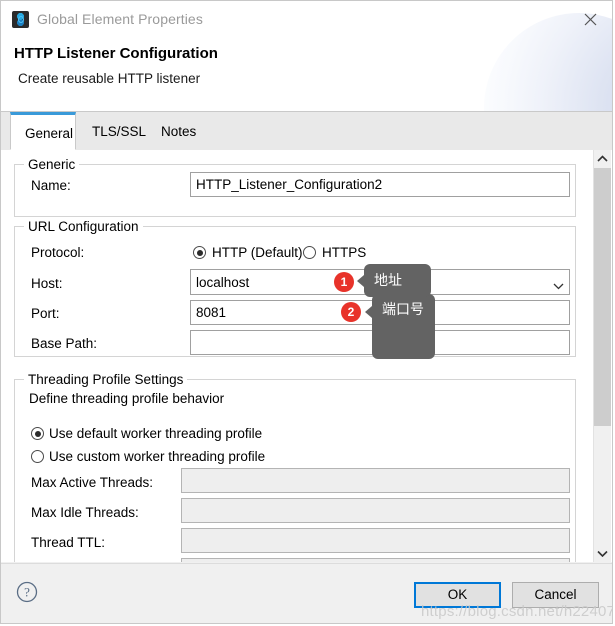 Image resolution: width=615 pixels, height=626 pixels. What do you see at coordinates (591, 19) in the screenshot?
I see `close-icon` at bounding box center [591, 19].